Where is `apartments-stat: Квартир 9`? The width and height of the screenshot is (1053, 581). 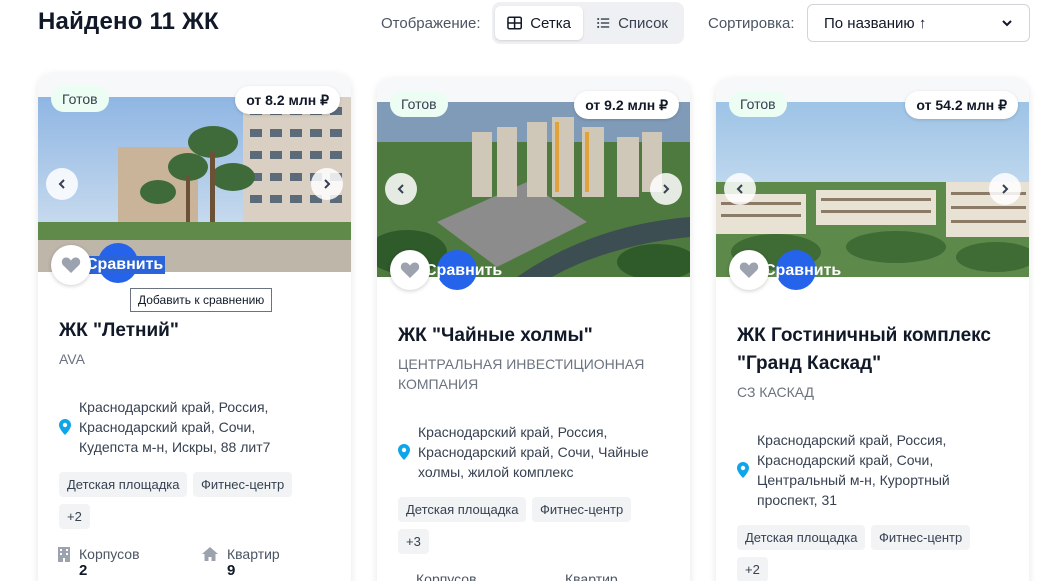
apartments-stat: Квартир 9 is located at coordinates (240, 562).